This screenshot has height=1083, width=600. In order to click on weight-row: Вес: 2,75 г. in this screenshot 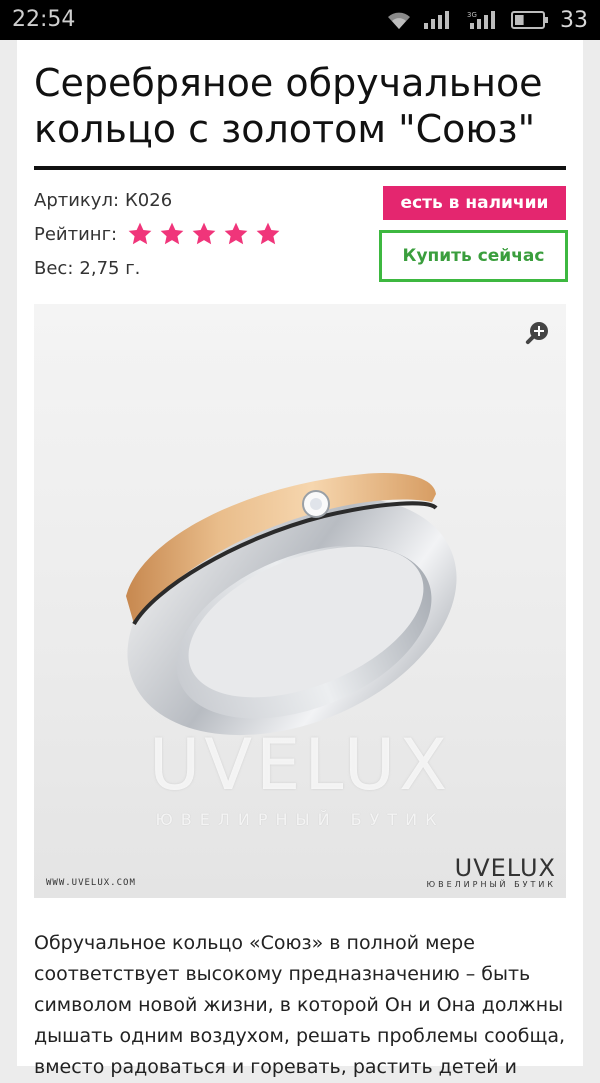, I will do `click(87, 268)`.